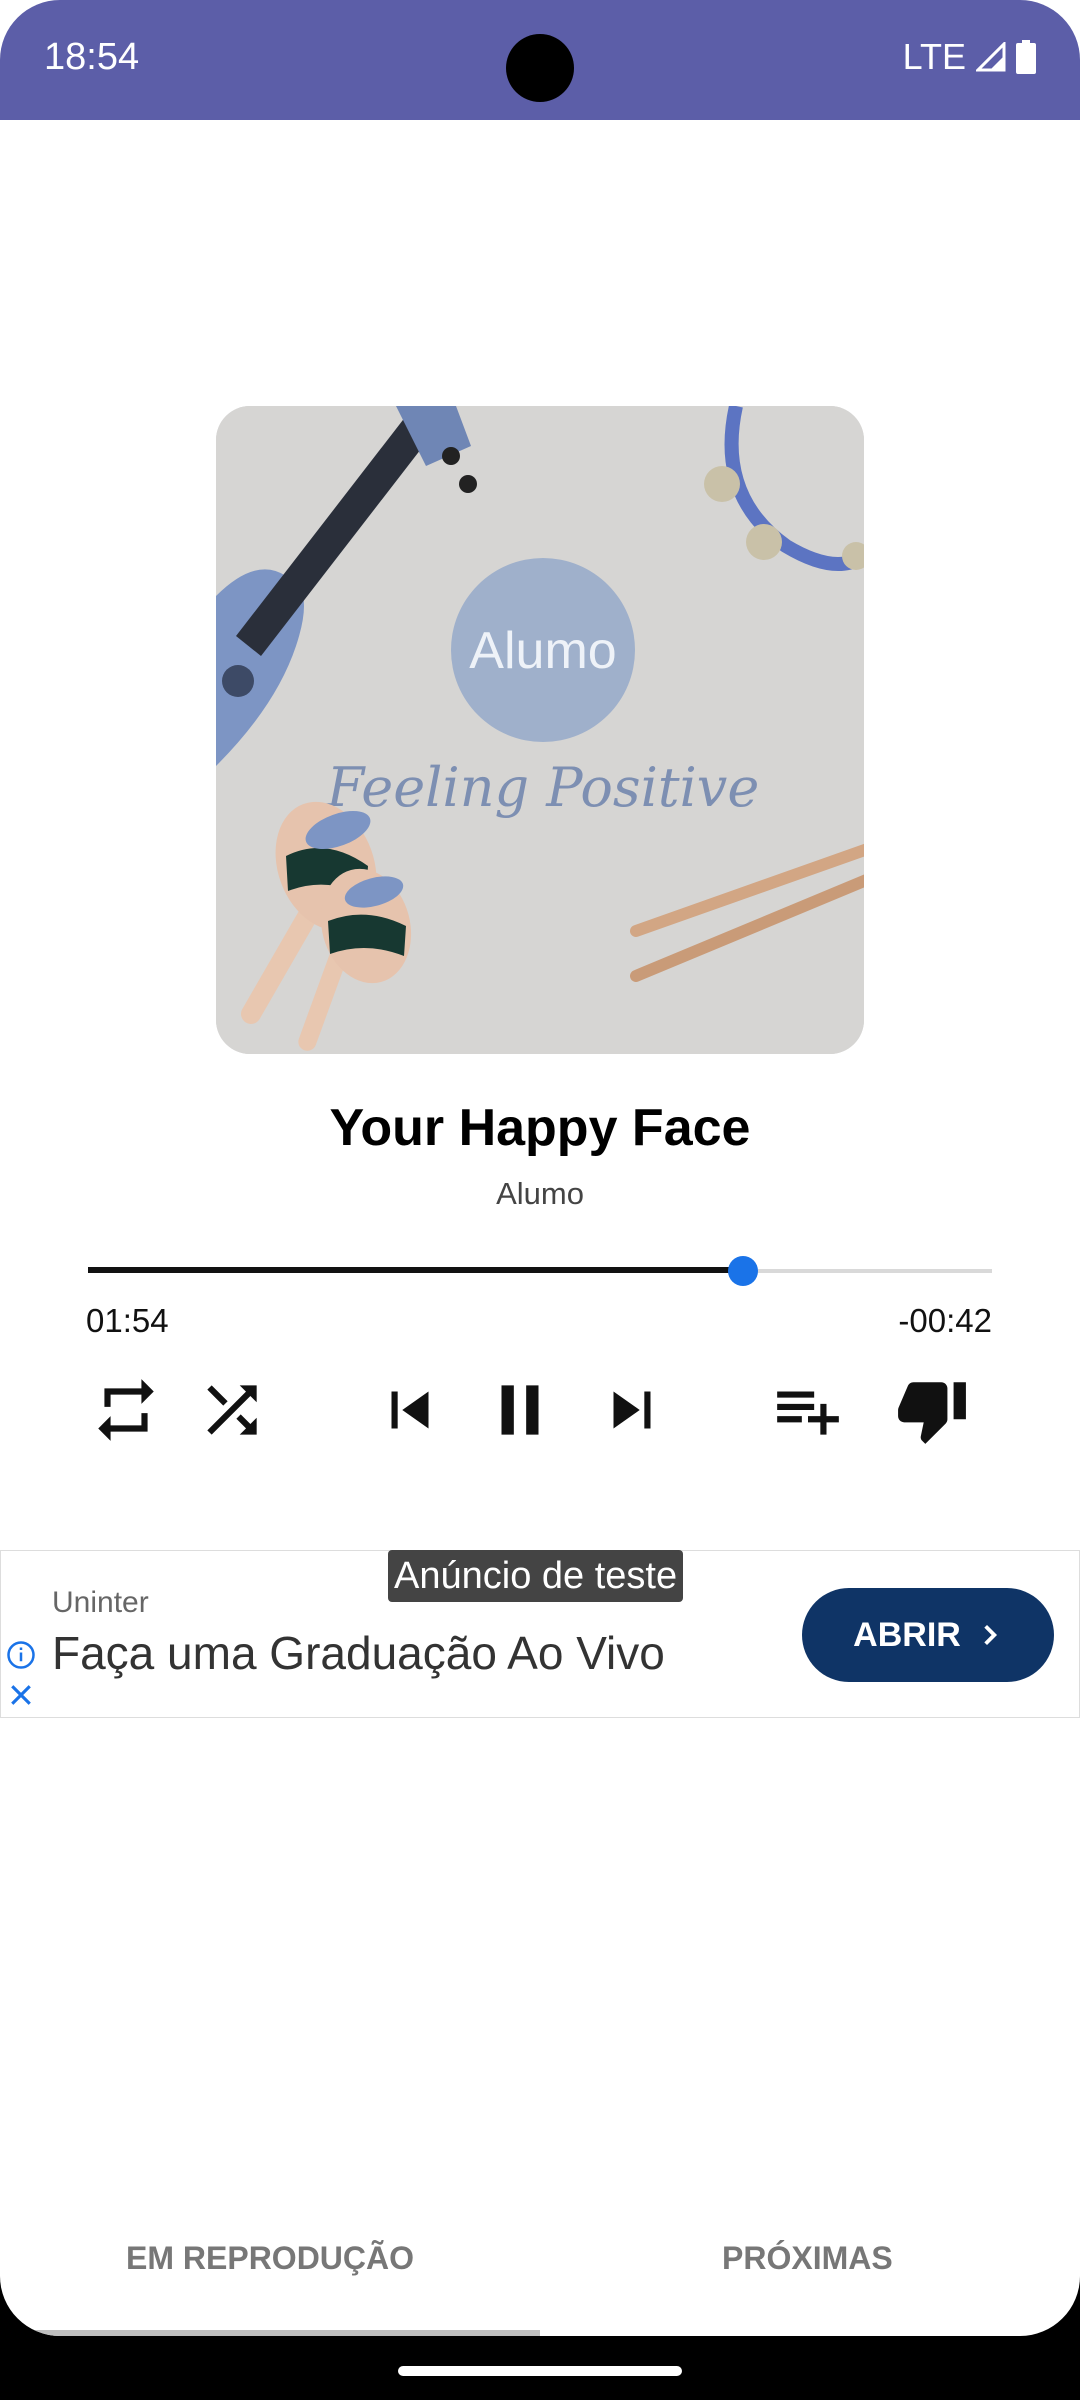 The height and width of the screenshot is (2400, 1080). I want to click on repeat-icon, so click(126, 1410).